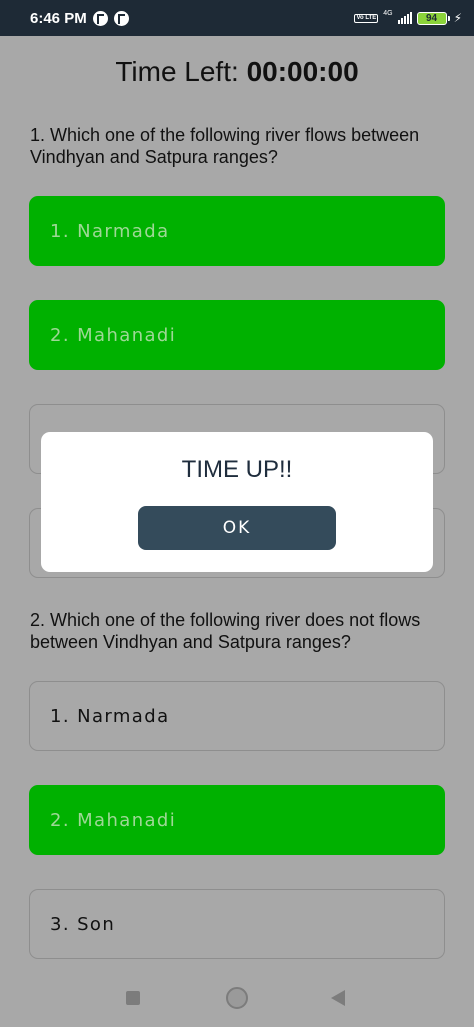 The width and height of the screenshot is (474, 1027). I want to click on q1-option-2: 2. Mahanadi, so click(237, 335).